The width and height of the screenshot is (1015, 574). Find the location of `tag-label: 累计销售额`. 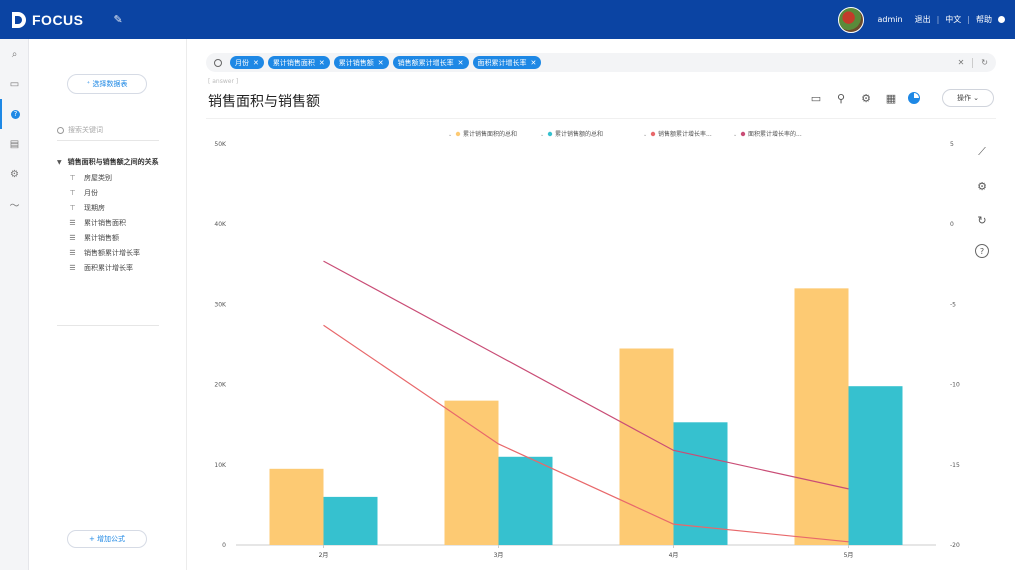

tag-label: 累计销售额 is located at coordinates (356, 62).